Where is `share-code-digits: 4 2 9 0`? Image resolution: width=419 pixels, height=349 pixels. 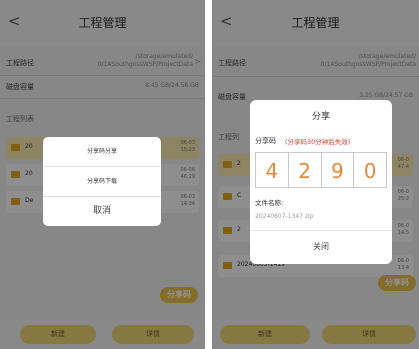 share-code-digits: 4 2 9 0 is located at coordinates (321, 170).